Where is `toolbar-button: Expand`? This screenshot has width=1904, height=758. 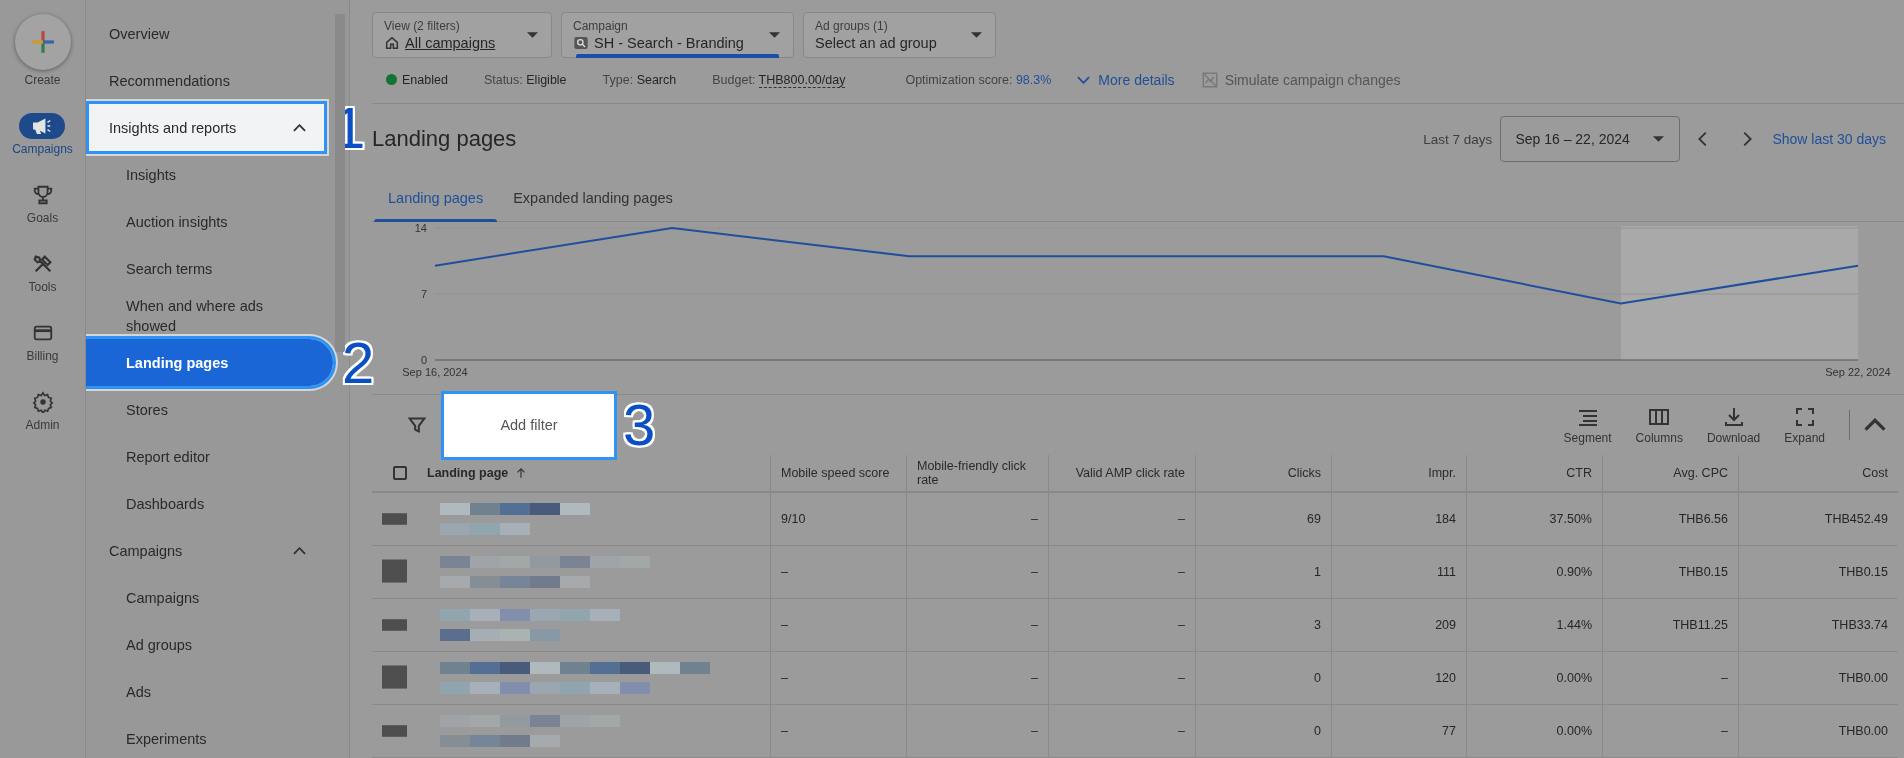 toolbar-button: Expand is located at coordinates (1804, 425).